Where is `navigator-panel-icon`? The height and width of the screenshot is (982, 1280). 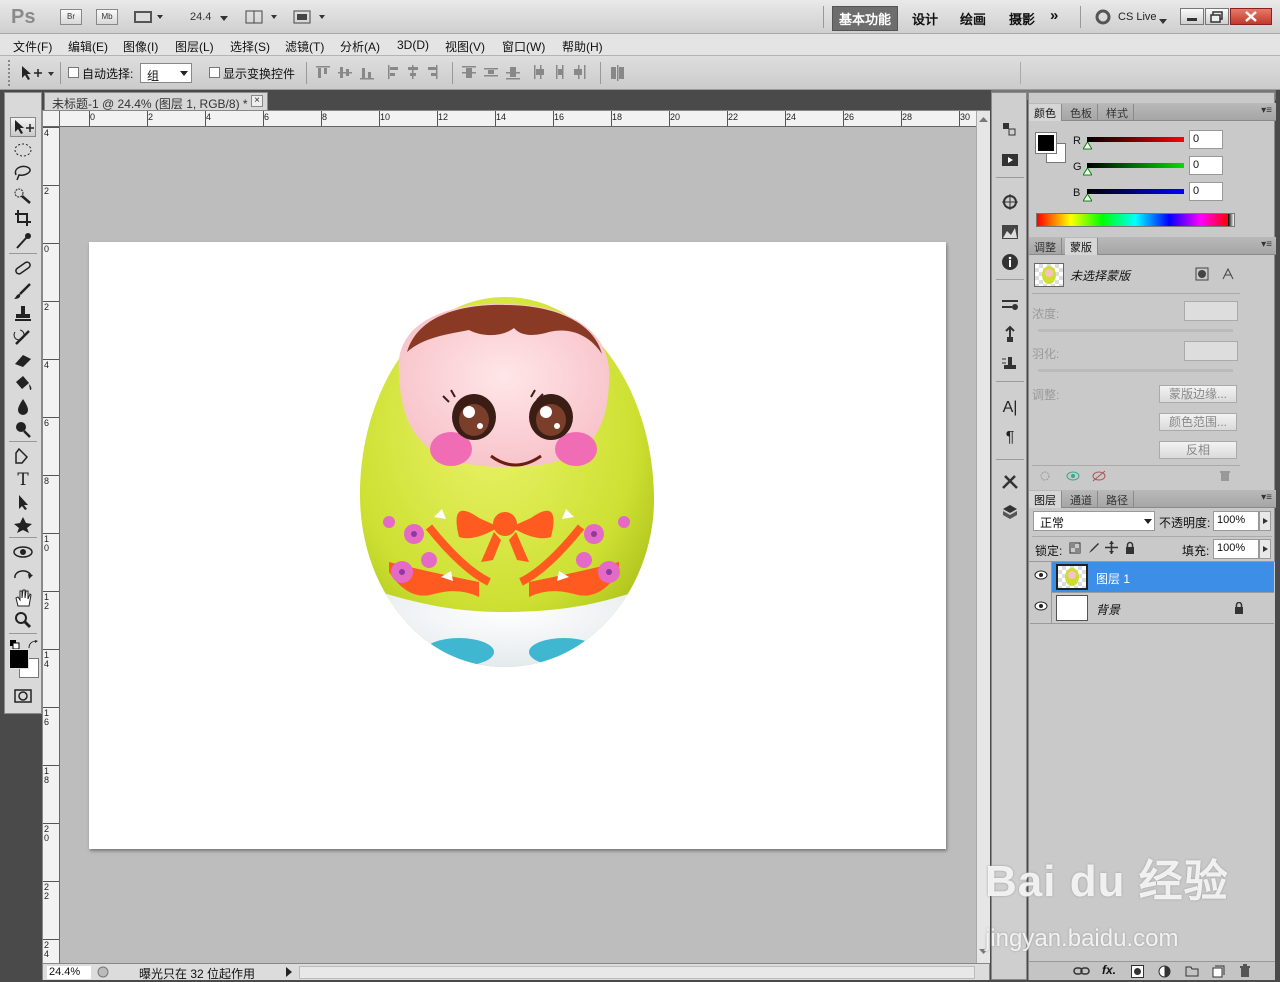 navigator-panel-icon is located at coordinates (1010, 202).